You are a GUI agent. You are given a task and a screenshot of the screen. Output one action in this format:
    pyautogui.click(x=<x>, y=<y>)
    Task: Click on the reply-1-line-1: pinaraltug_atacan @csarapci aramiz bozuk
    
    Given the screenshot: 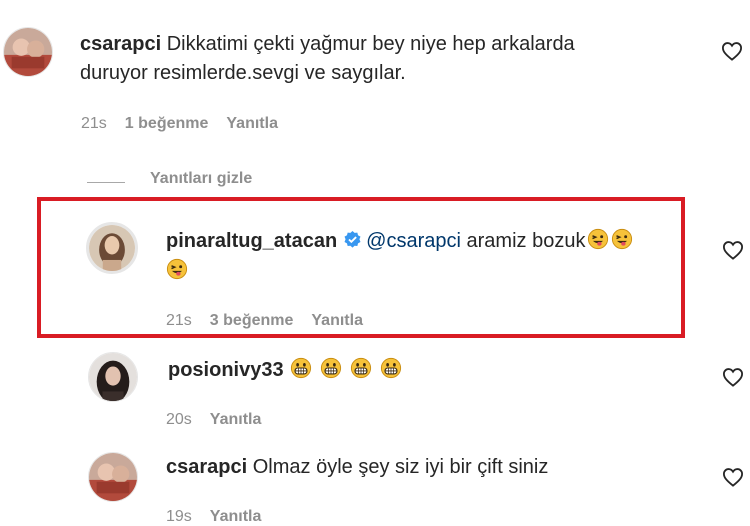 What is the action you would take?
    pyautogui.click(x=399, y=241)
    